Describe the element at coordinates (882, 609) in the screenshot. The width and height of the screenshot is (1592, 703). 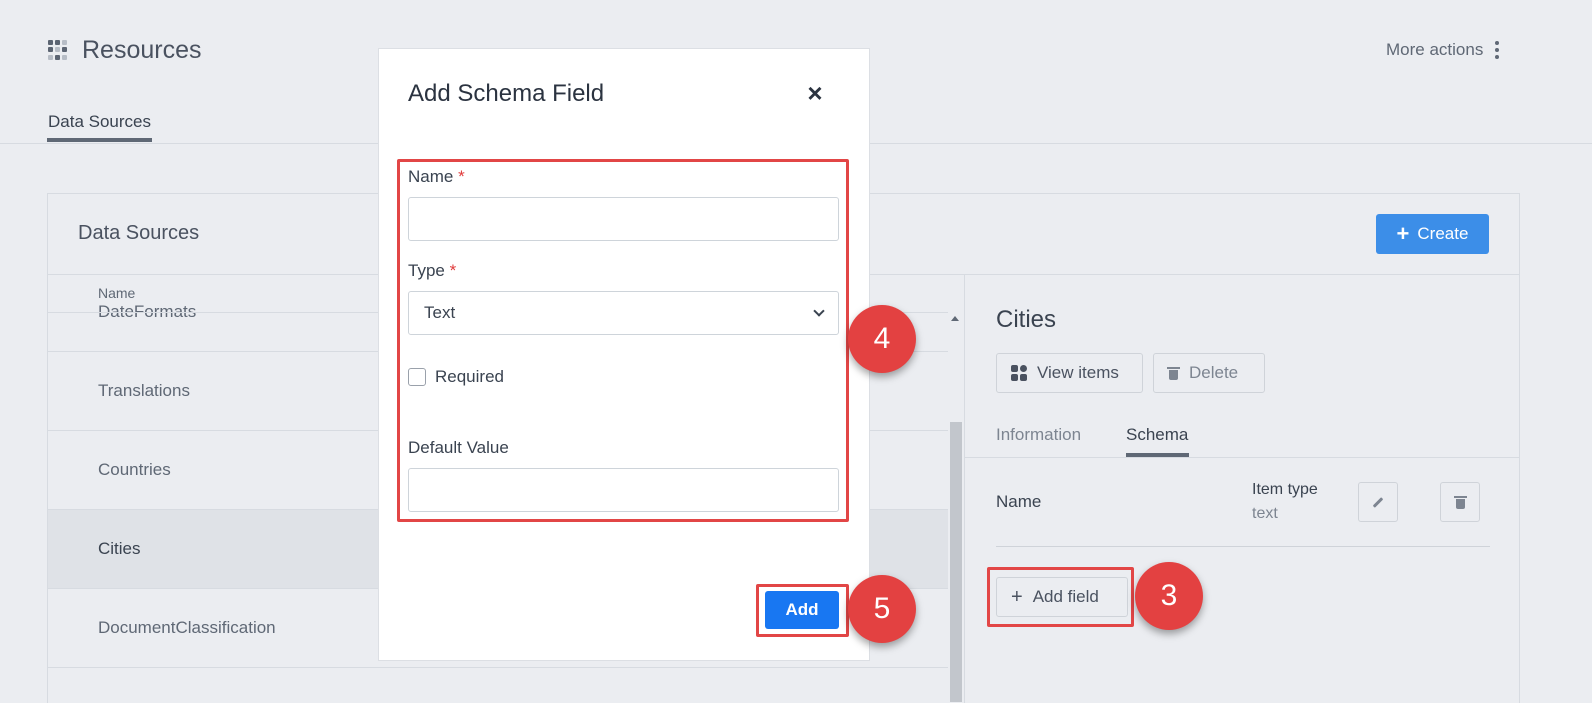
I see `step-marker-5: 5` at that location.